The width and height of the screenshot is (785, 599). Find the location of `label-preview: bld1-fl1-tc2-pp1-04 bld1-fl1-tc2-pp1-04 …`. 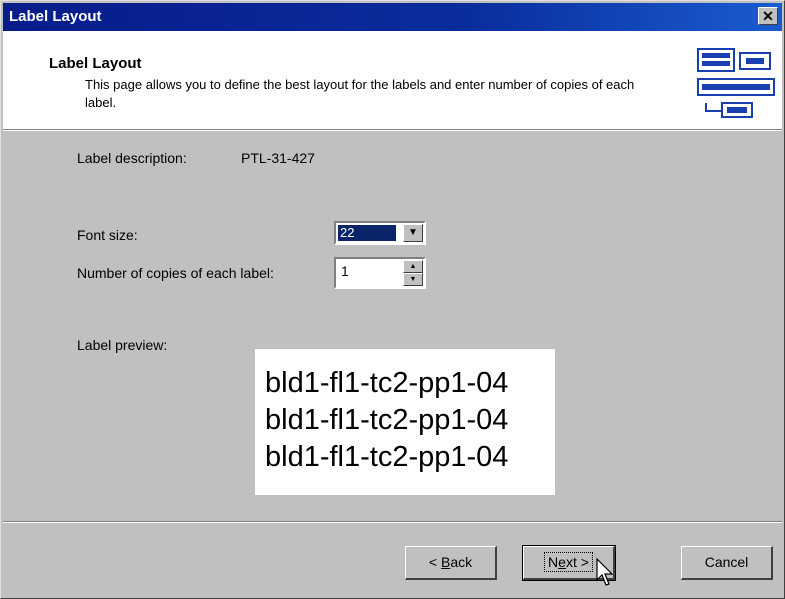

label-preview: bld1-fl1-tc2-pp1-04 bld1-fl1-tc2-pp1-04 … is located at coordinates (405, 422).